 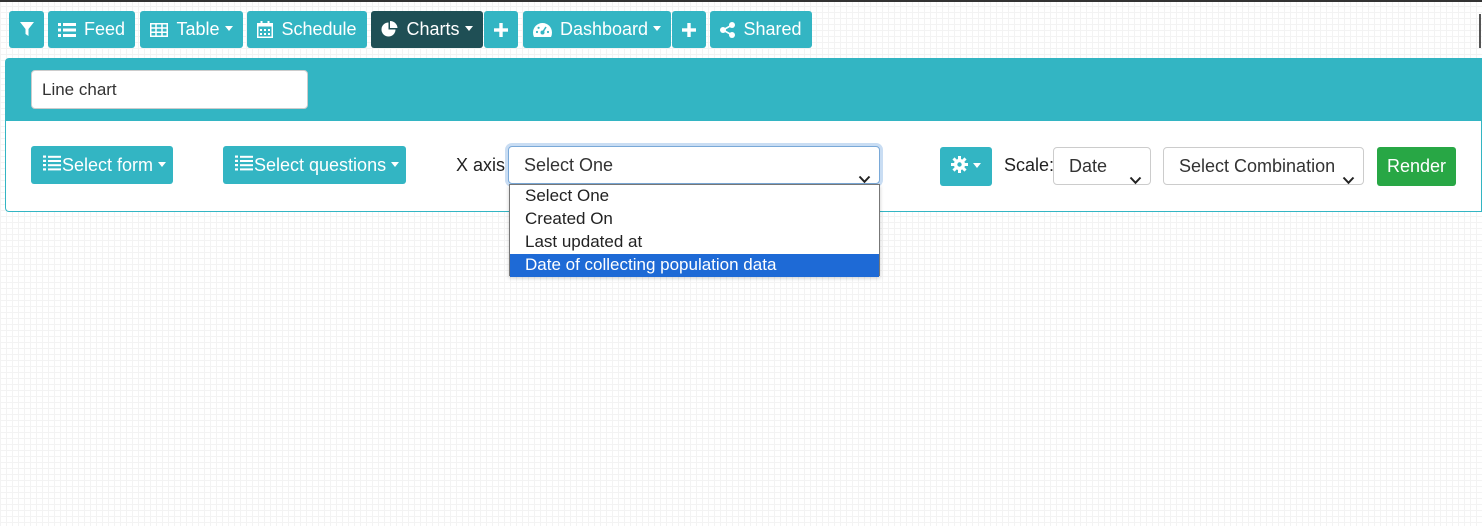 What do you see at coordinates (319, 29) in the screenshot?
I see `schedule-label: Schedule` at bounding box center [319, 29].